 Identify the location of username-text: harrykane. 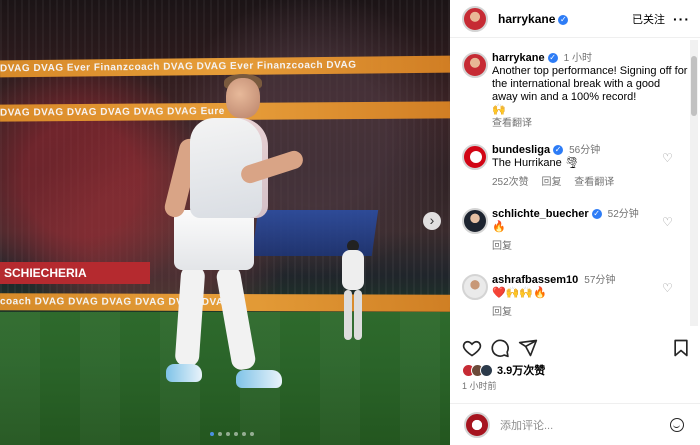
(526, 19).